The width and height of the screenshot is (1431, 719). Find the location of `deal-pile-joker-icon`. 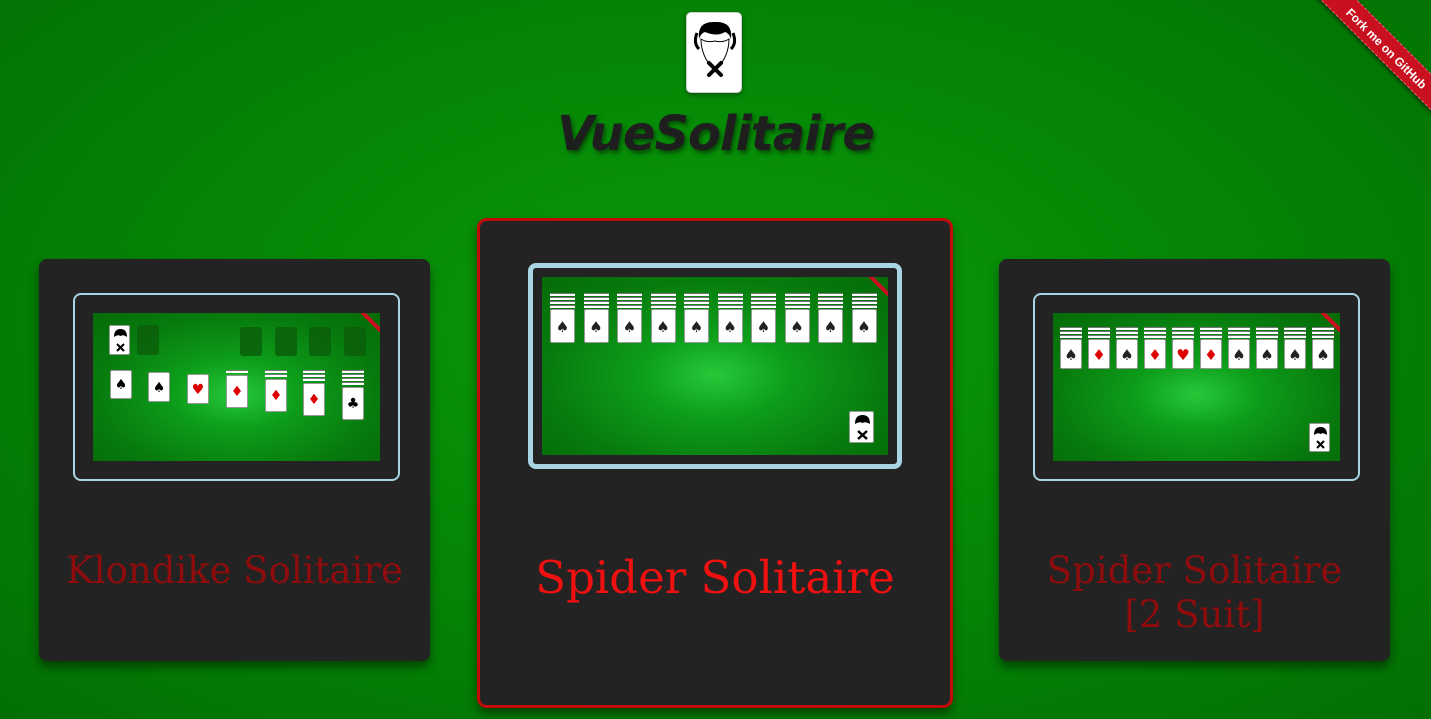

deal-pile-joker-icon is located at coordinates (1319, 437).